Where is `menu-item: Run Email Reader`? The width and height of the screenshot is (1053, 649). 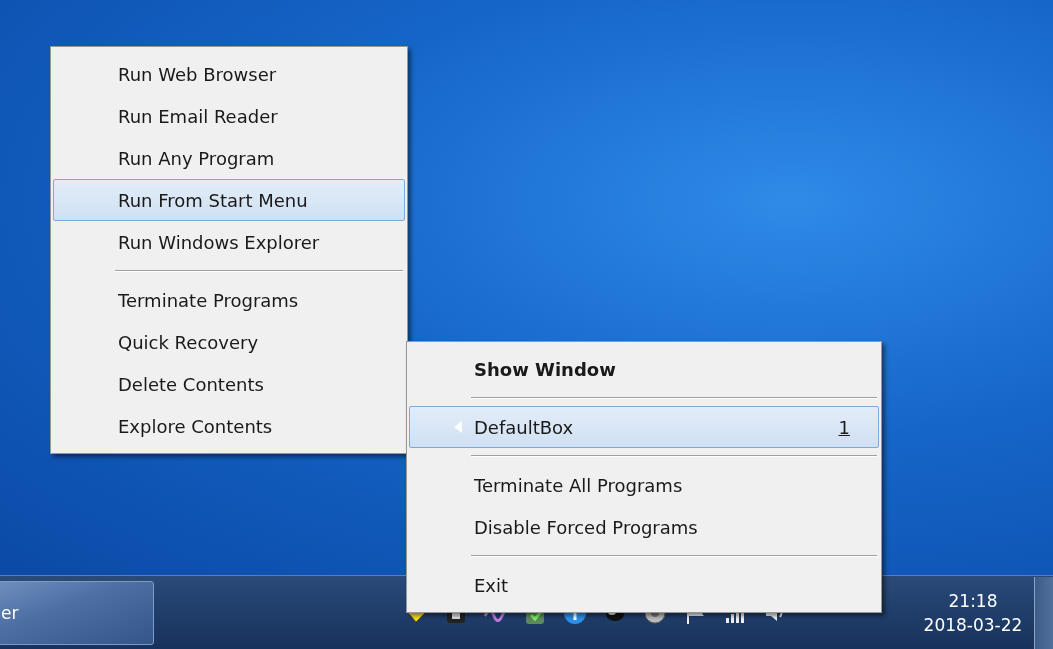 menu-item: Run Email Reader is located at coordinates (229, 116).